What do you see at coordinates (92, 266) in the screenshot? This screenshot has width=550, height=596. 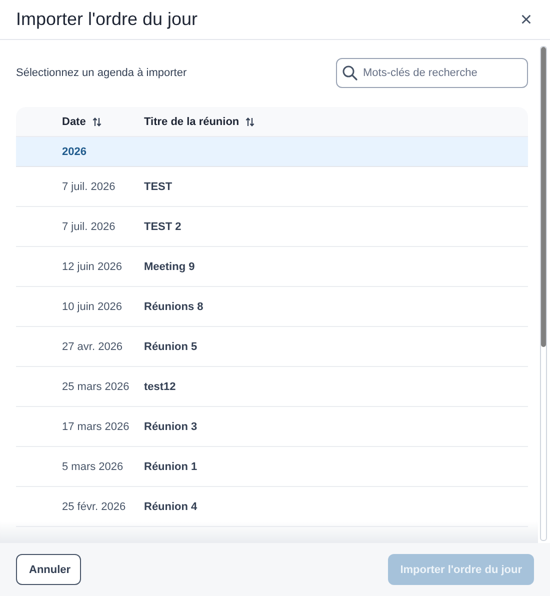 I see `date-cell-text: 12 juin 2026` at bounding box center [92, 266].